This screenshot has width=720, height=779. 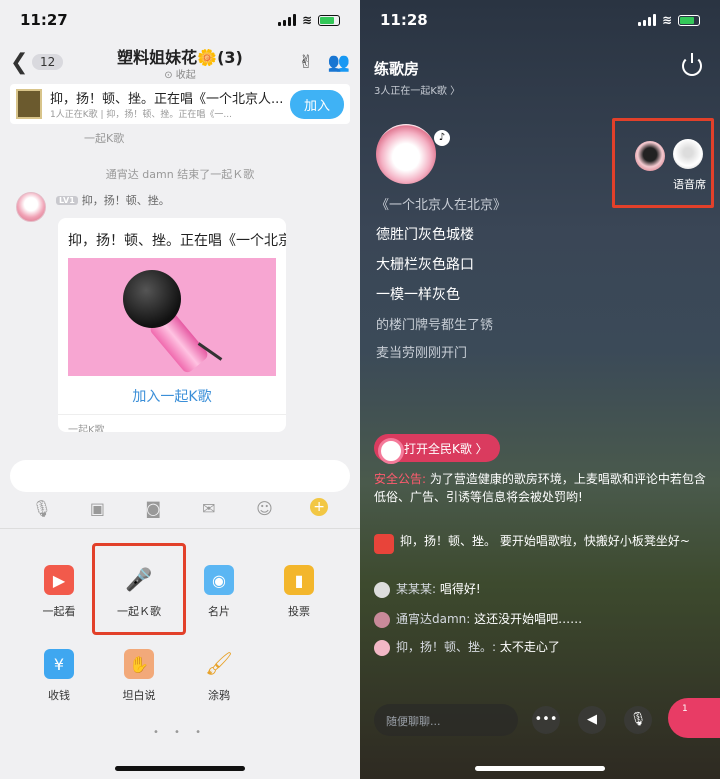 I want to click on feature-watch-together: ▶ 一起看, so click(x=59, y=592).